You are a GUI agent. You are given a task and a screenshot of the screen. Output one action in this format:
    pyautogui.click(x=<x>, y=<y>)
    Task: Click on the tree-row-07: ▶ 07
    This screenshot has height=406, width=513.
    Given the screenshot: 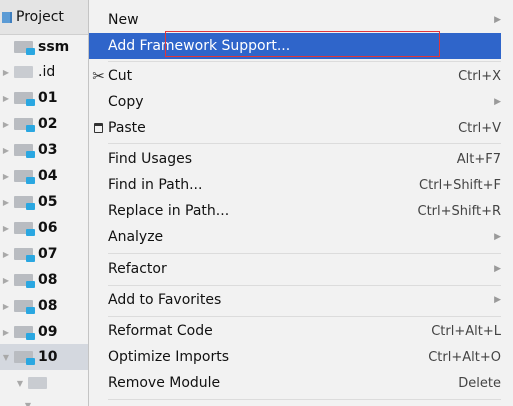 What is the action you would take?
    pyautogui.click(x=44, y=254)
    